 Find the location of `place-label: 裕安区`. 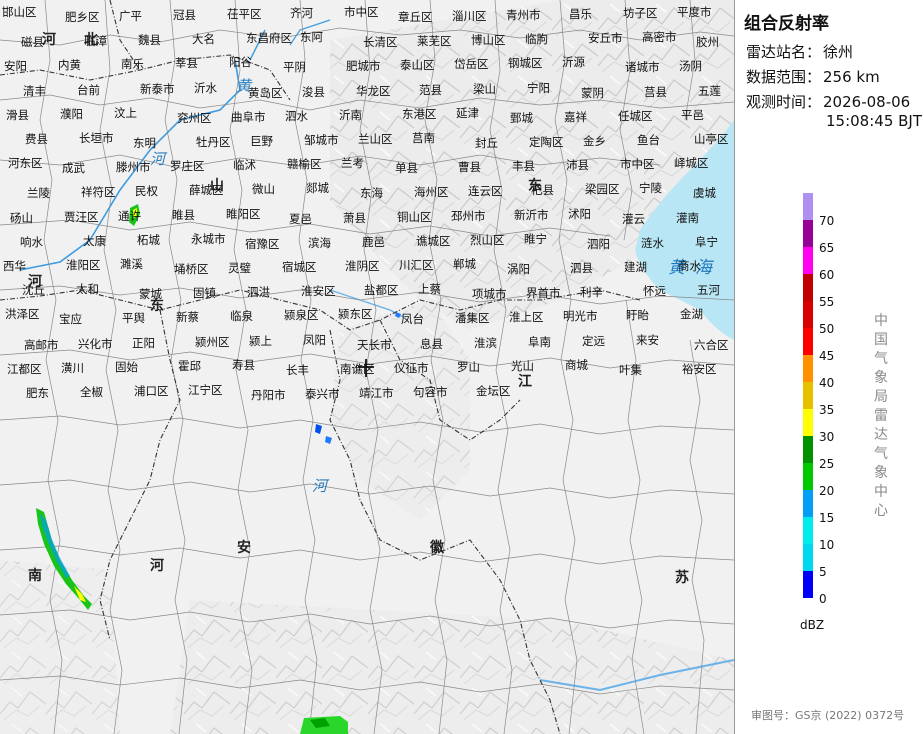

place-label: 裕安区 is located at coordinates (699, 368).